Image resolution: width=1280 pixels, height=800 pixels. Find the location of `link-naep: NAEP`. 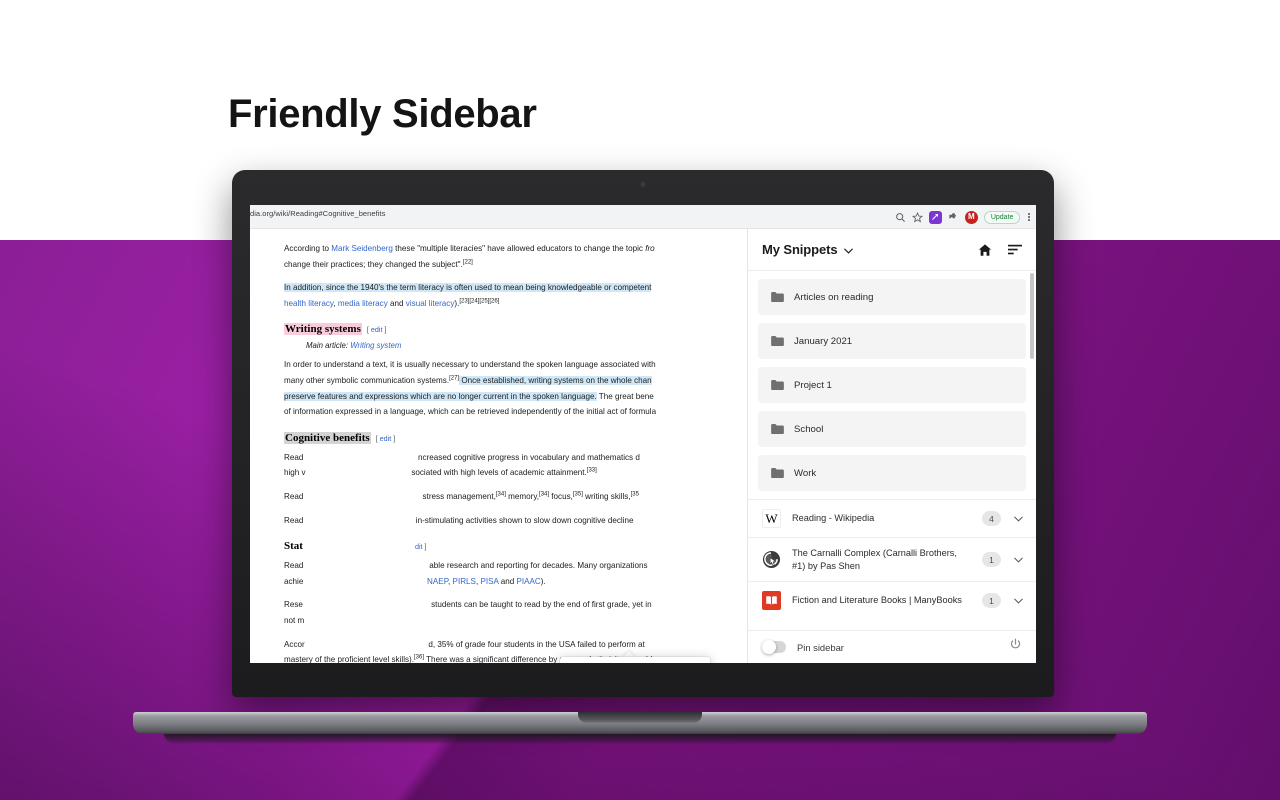

link-naep: NAEP is located at coordinates (437, 581).